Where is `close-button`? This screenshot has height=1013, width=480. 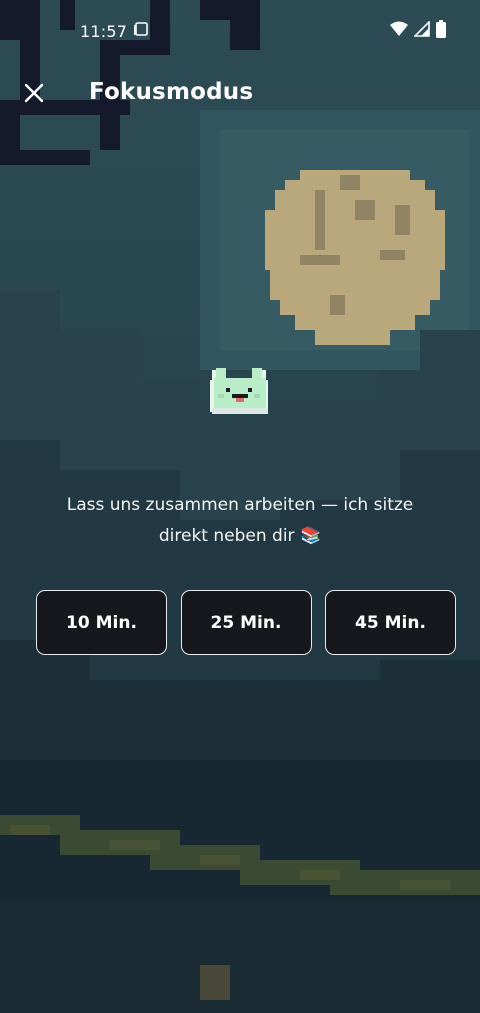 close-button is located at coordinates (34, 95).